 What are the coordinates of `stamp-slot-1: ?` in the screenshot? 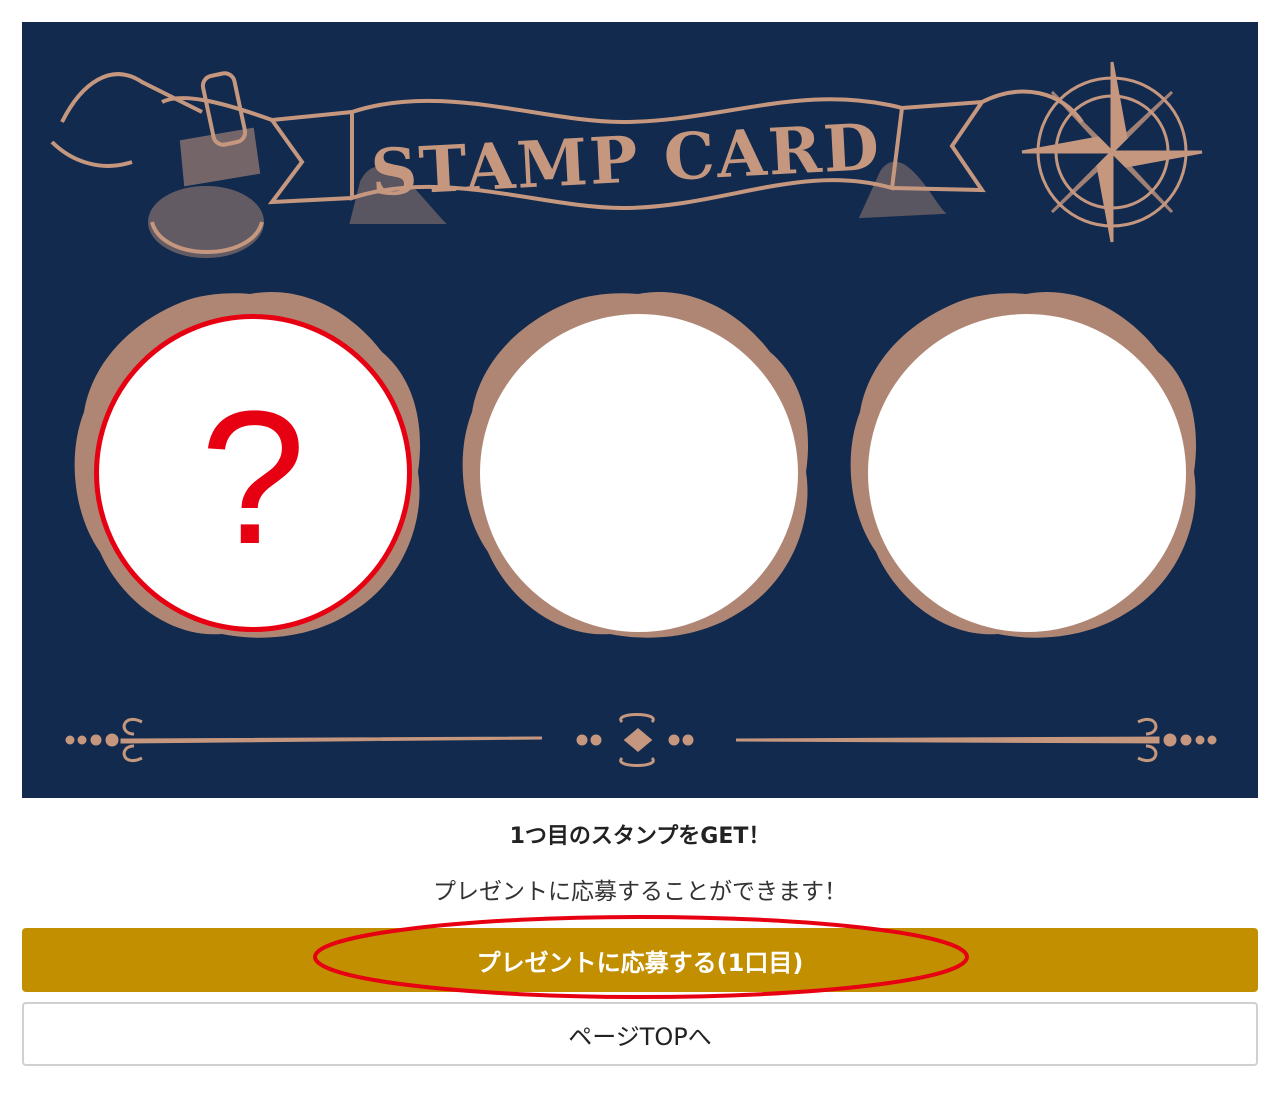 It's located at (253, 473).